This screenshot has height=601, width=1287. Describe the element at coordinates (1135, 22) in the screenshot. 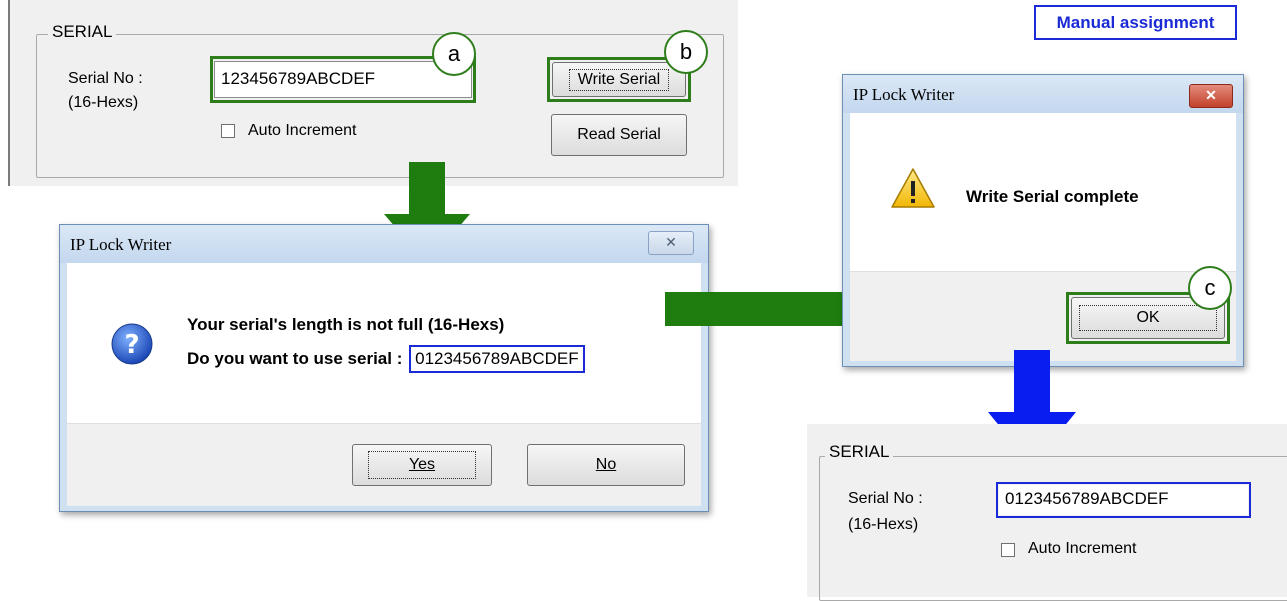

I see `manual-assignment-tag: Manual assignment` at that location.